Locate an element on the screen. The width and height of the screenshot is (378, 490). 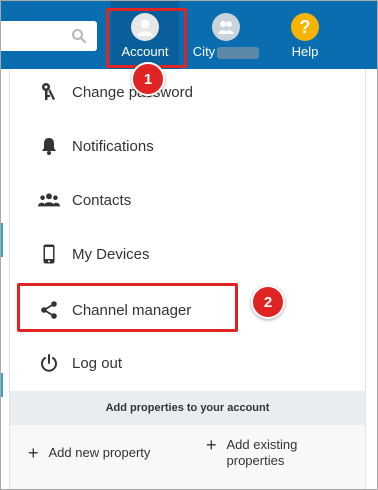
nav-city-label: City is located at coordinates (204, 51).